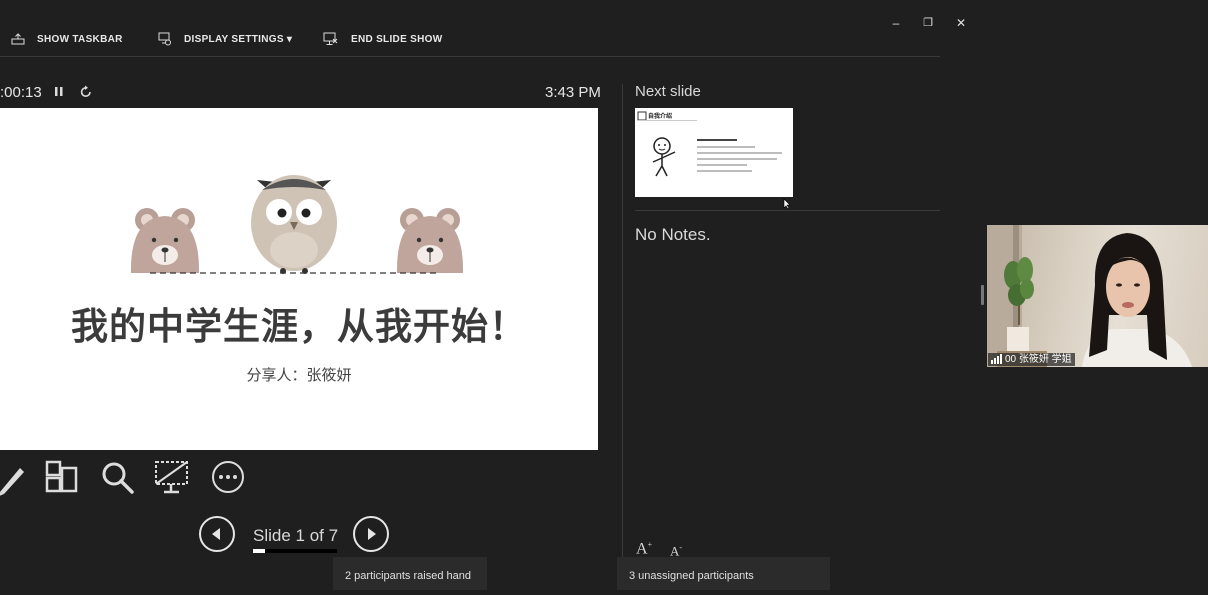 The height and width of the screenshot is (595, 1208). I want to click on end-slide-show-label: END SLIDE SHOW, so click(397, 39).